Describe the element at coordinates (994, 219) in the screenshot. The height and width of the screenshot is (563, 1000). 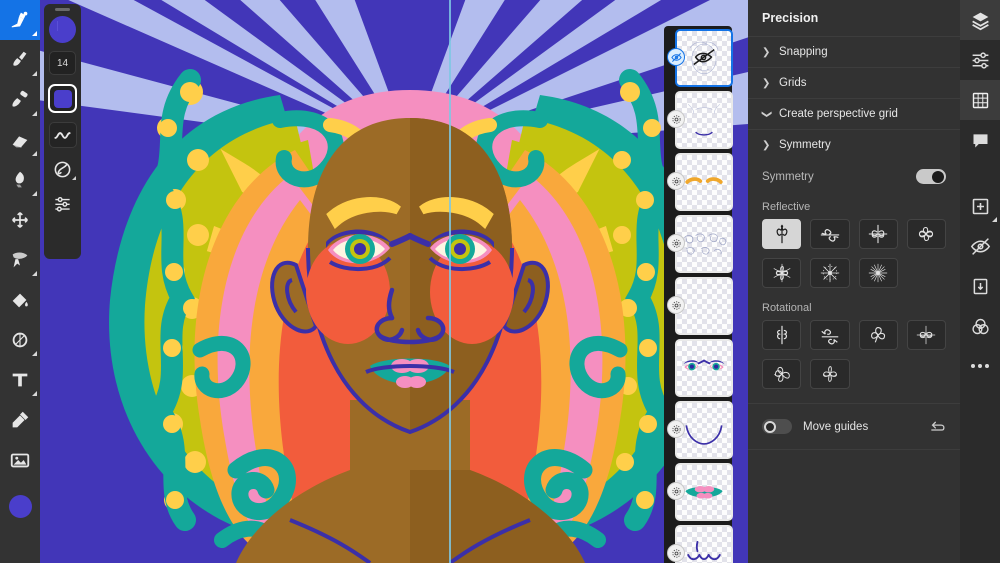
I see `add-layer-expand-corner` at that location.